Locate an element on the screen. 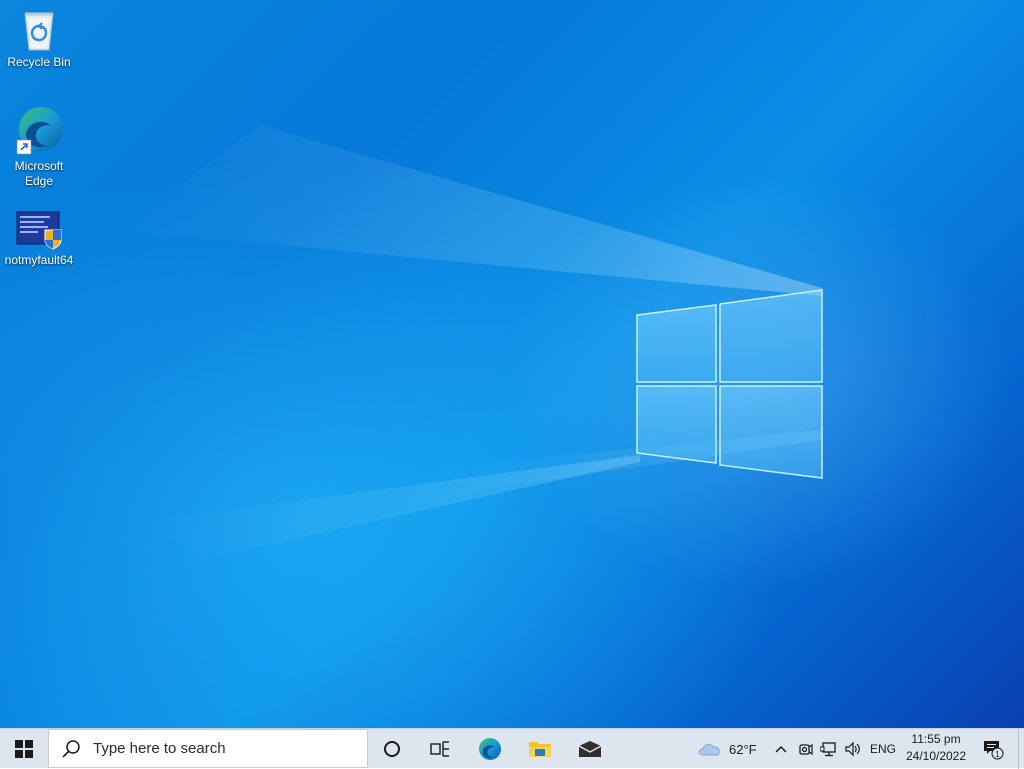 This screenshot has width=1024, height=769. cortana-circle-icon is located at coordinates (392, 749).